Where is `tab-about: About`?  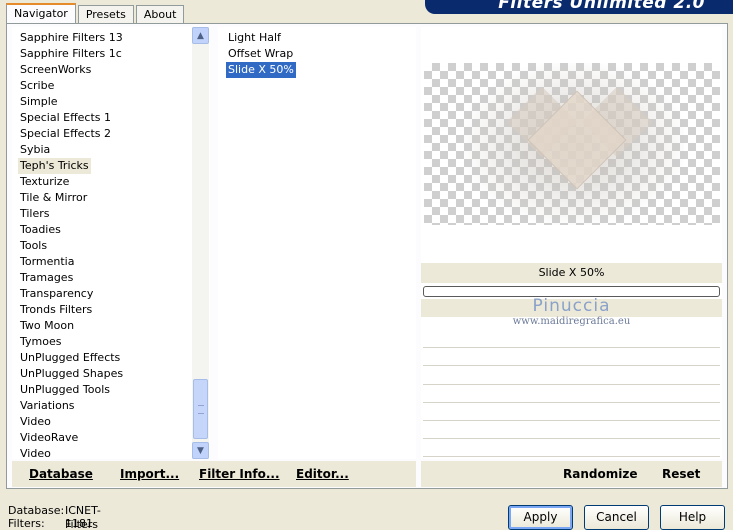 tab-about: About is located at coordinates (160, 14).